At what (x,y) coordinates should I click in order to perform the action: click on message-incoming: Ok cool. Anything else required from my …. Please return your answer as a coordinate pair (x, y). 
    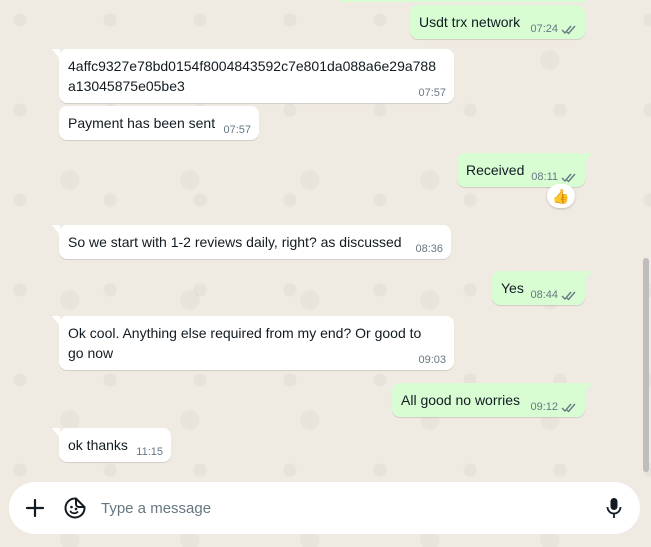
    Looking at the image, I should click on (253, 343).